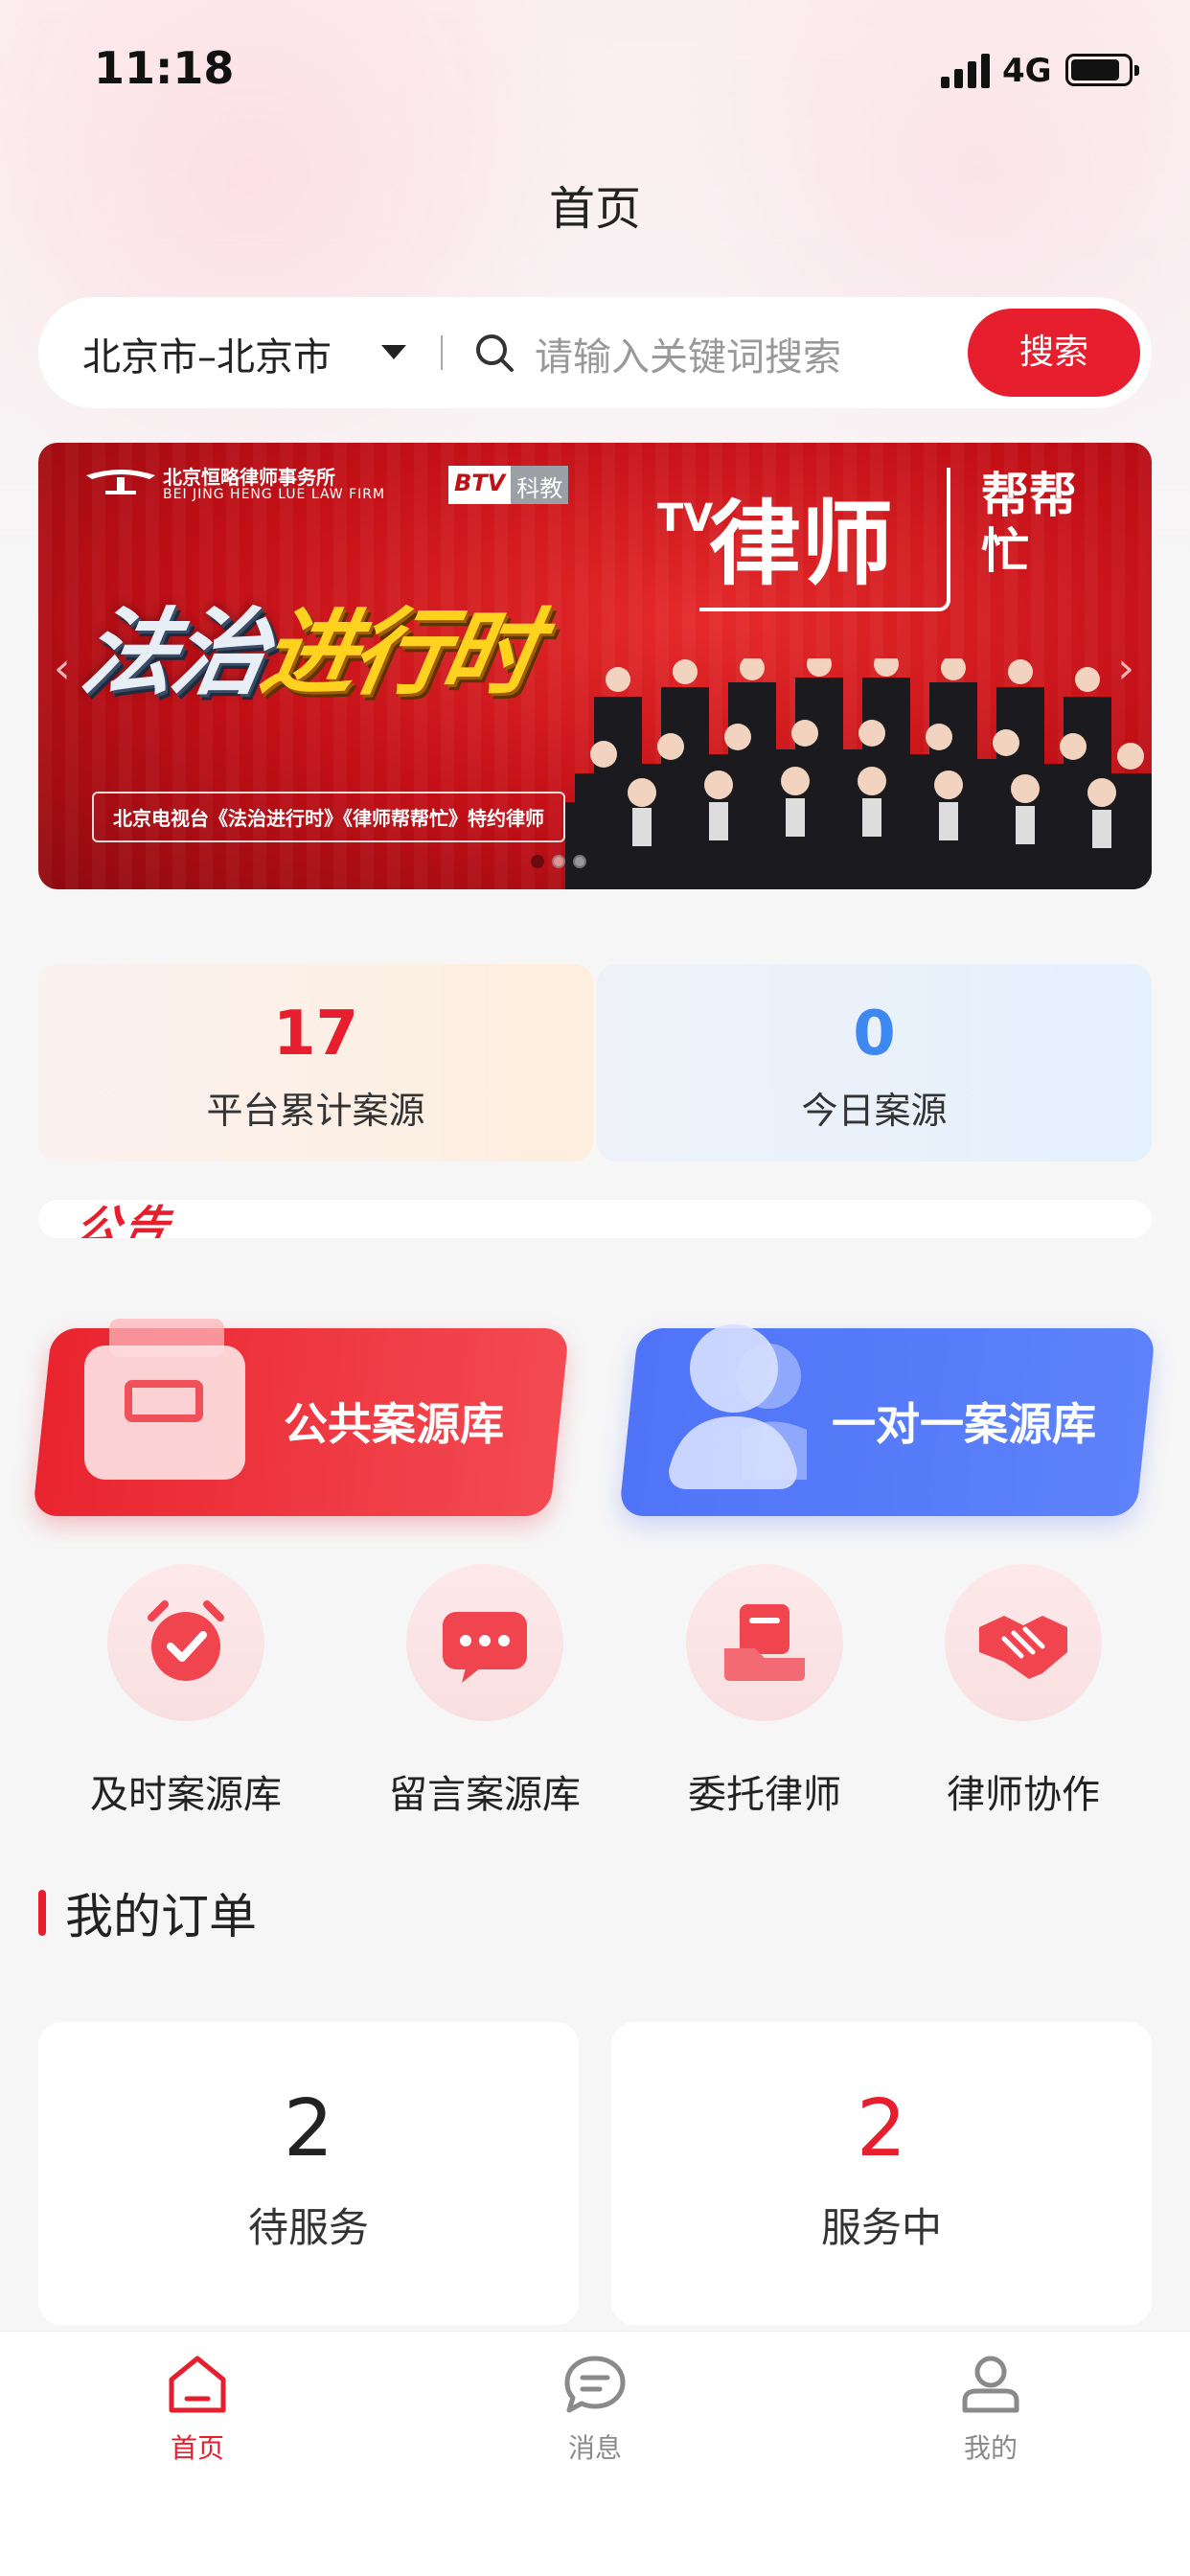  Describe the element at coordinates (540, 485) in the screenshot. I see `btv-logo-channel: 科教` at that location.